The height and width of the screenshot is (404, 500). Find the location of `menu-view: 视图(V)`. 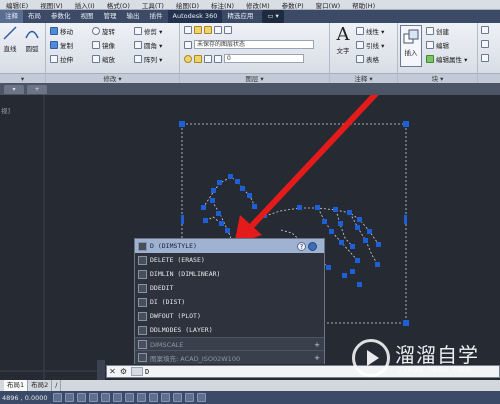

menu-view: 视图(V) is located at coordinates (51, 5).